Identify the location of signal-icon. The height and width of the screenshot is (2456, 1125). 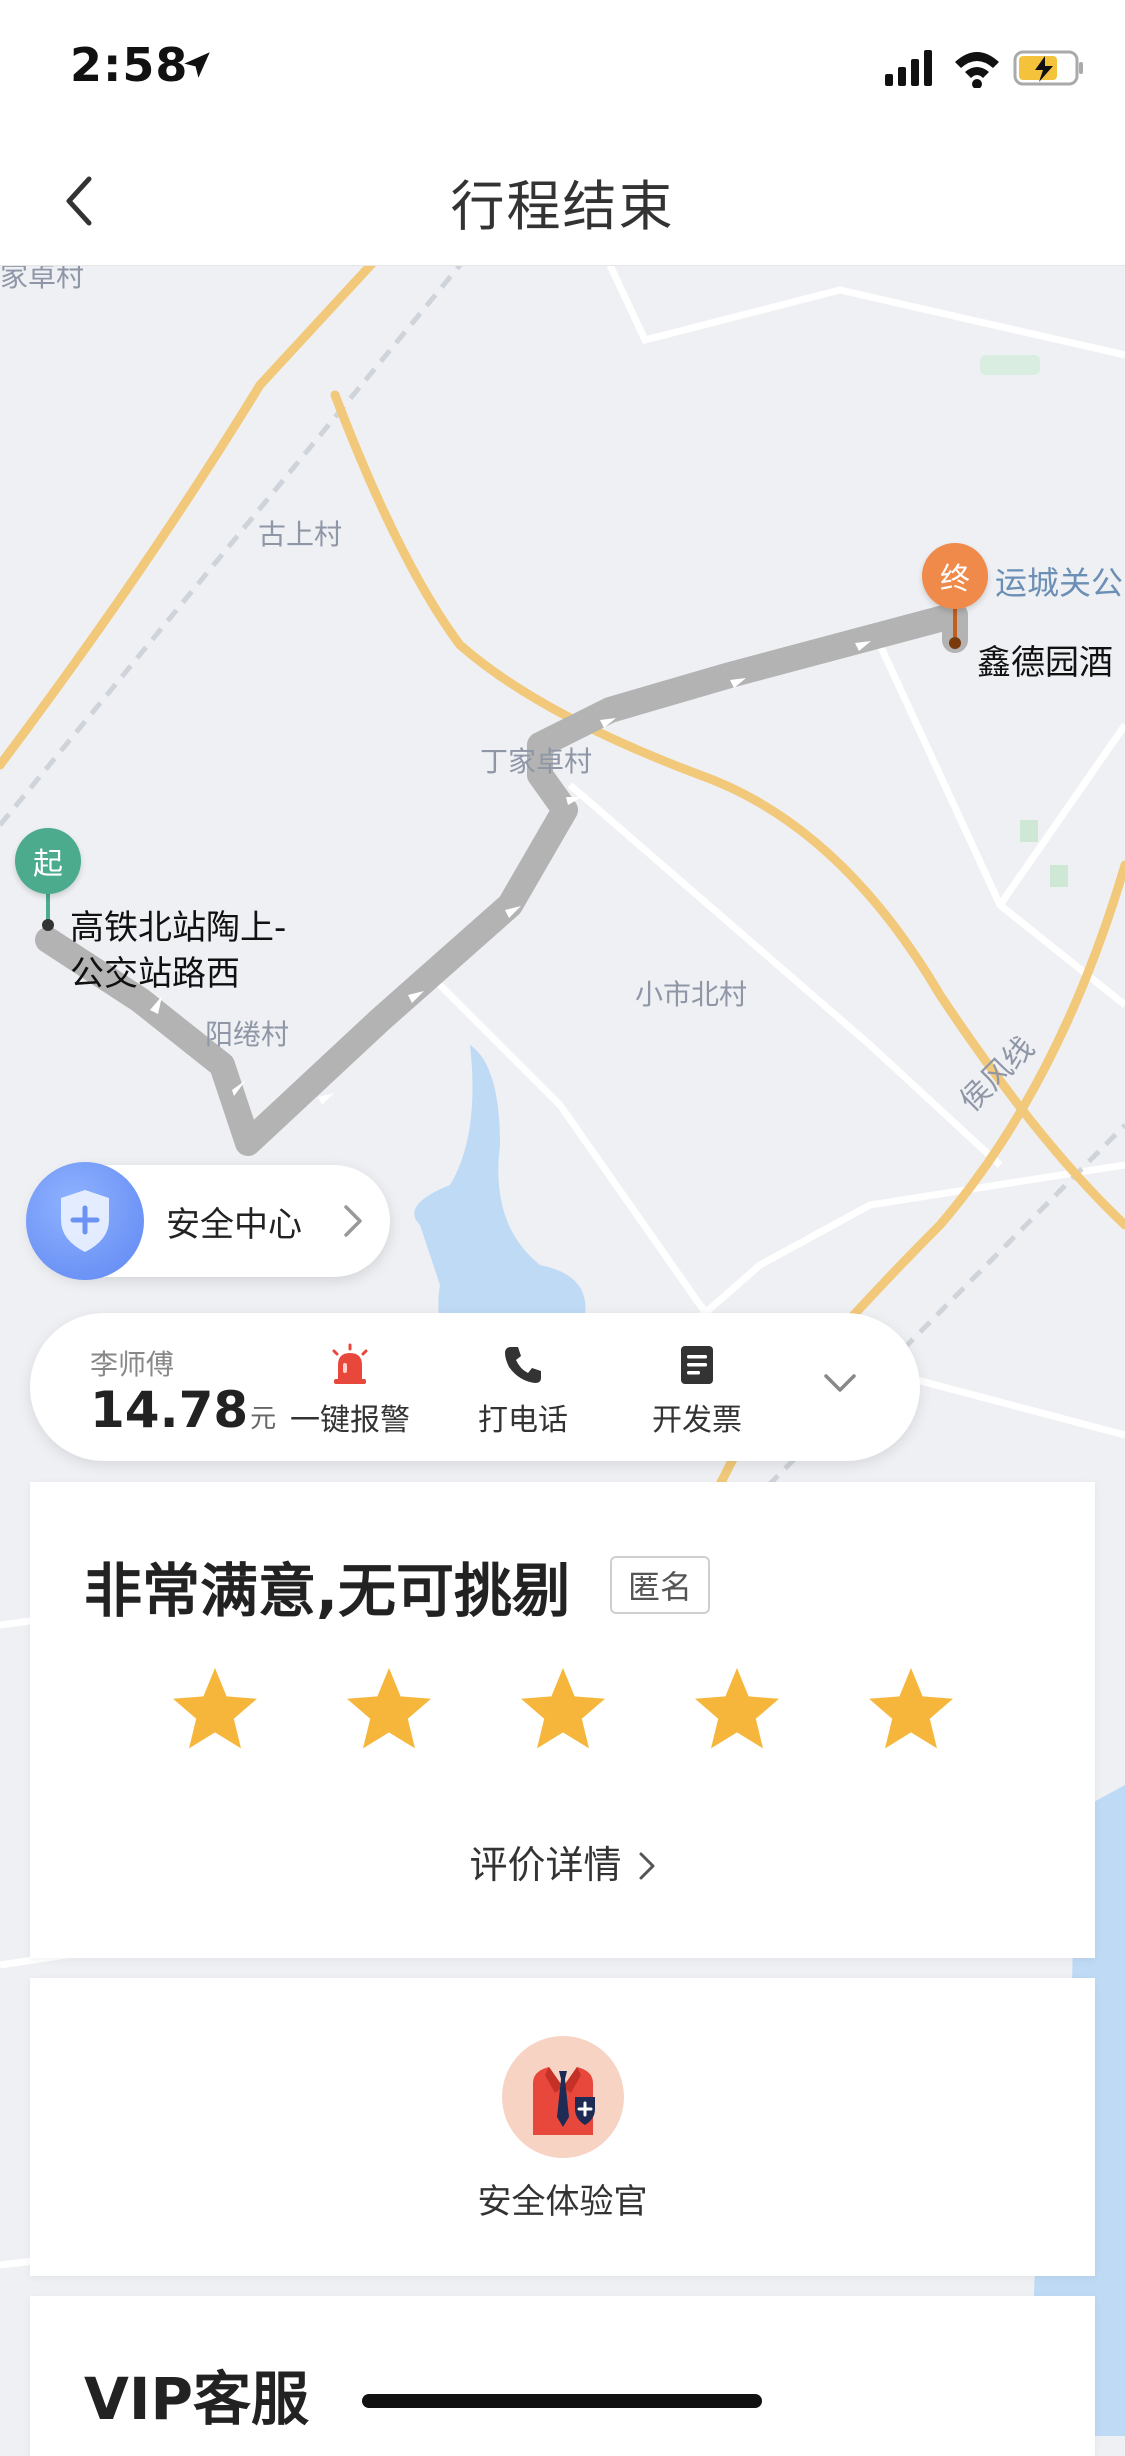
(908, 68).